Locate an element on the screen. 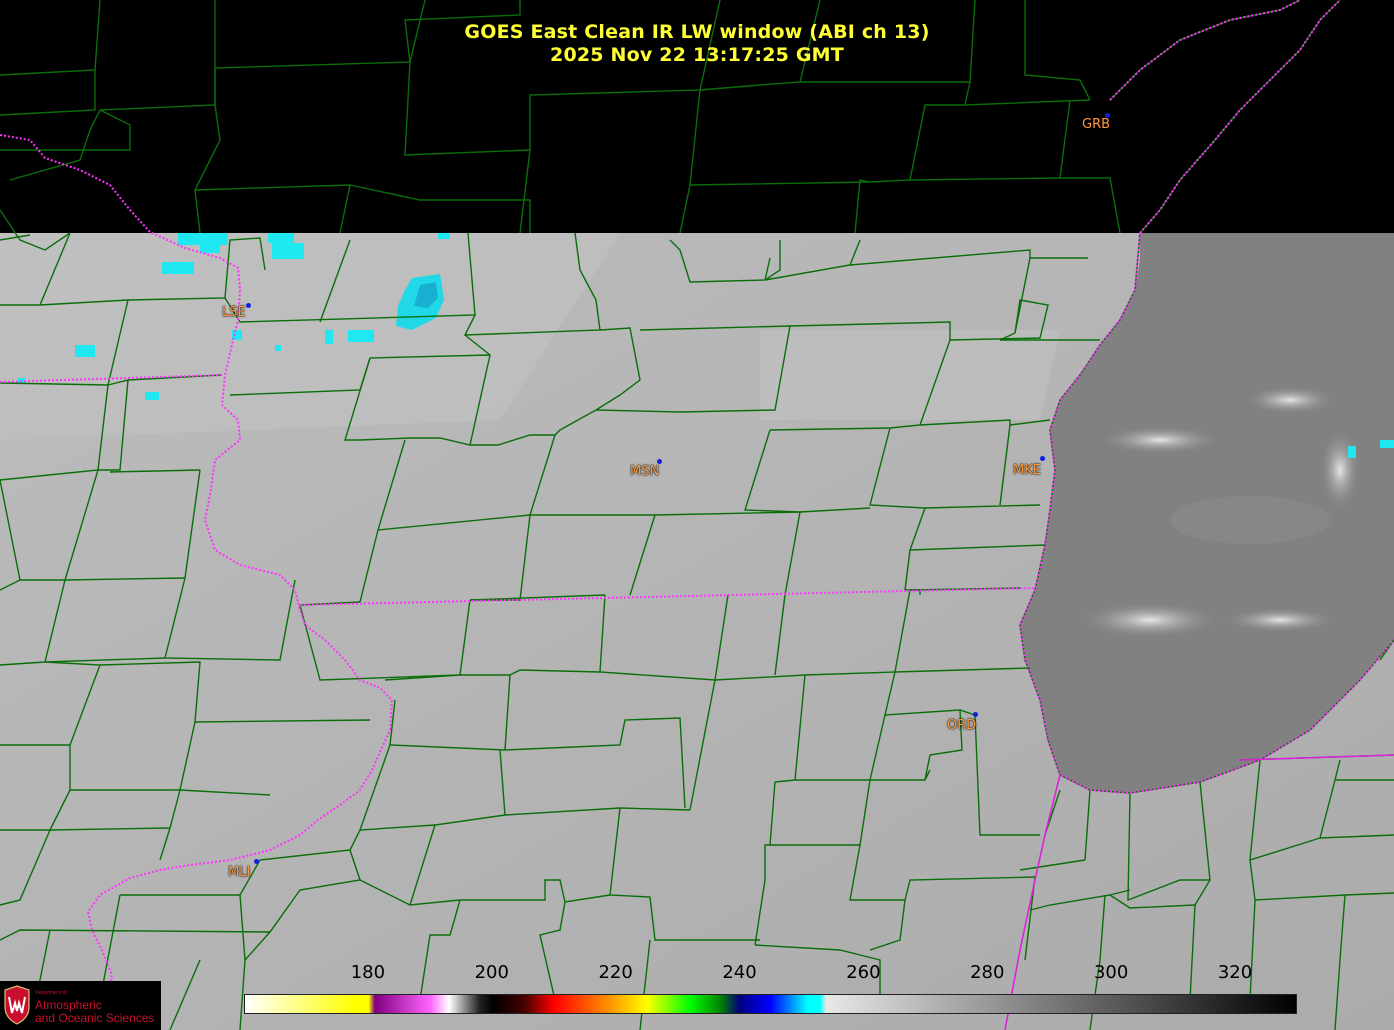  colorbar-tick-300: 300 is located at coordinates (1111, 972).